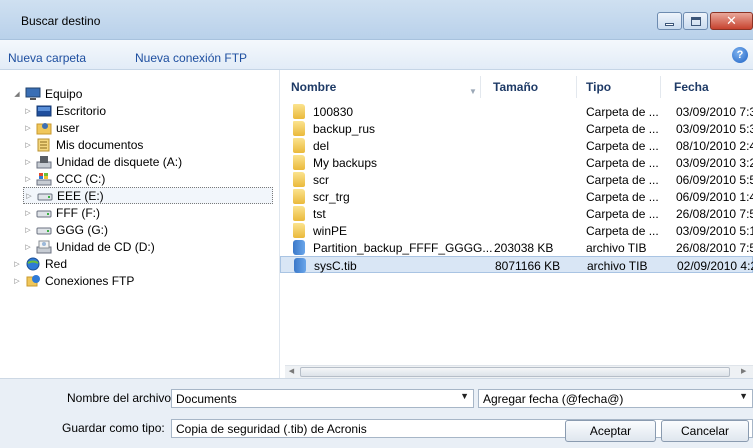  Describe the element at coordinates (321, 180) in the screenshot. I see `row-name: scr` at that location.